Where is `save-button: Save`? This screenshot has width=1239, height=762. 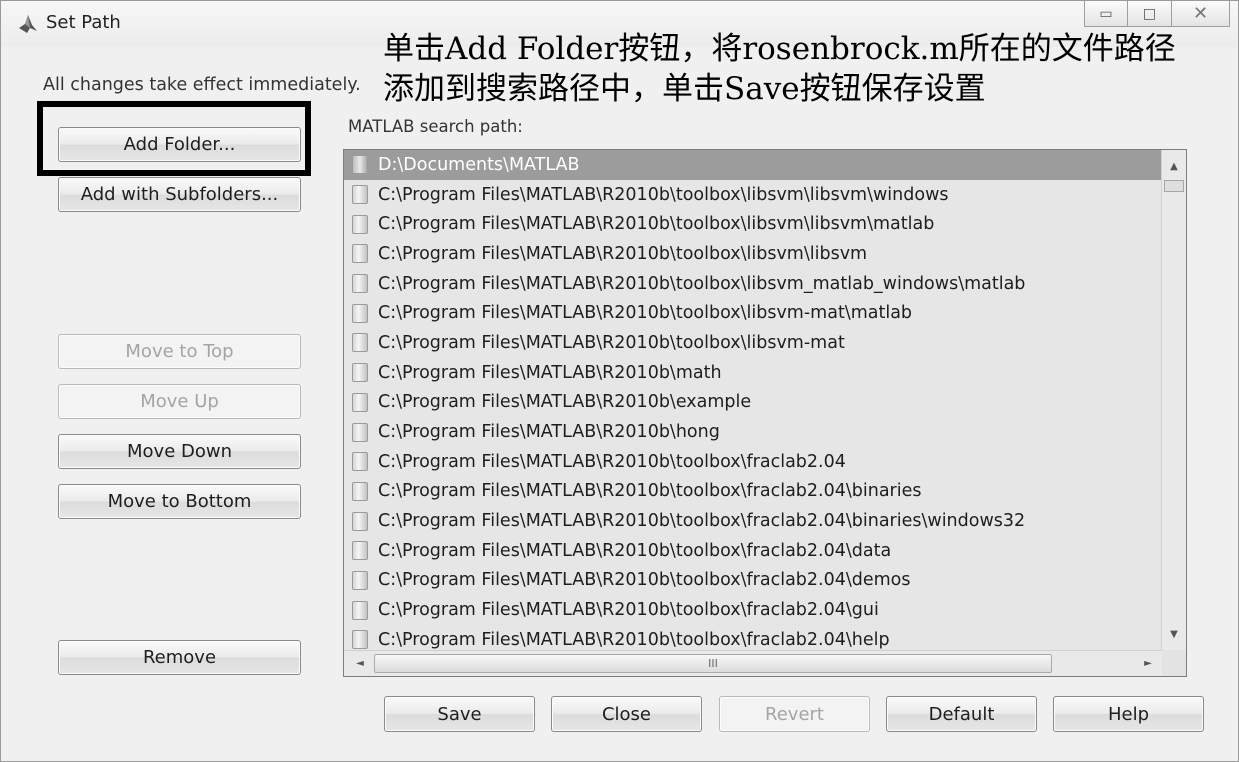 save-button: Save is located at coordinates (459, 714).